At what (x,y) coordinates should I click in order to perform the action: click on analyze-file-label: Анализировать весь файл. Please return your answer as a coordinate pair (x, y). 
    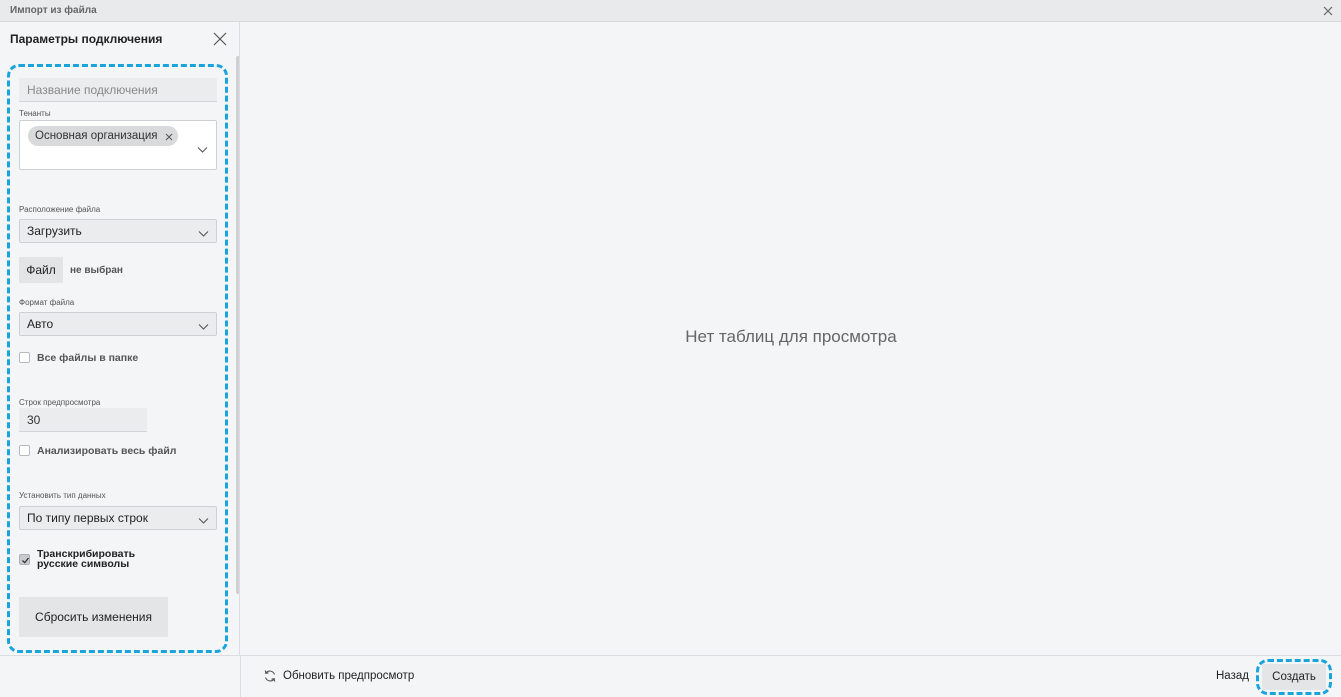
    Looking at the image, I should click on (107, 451).